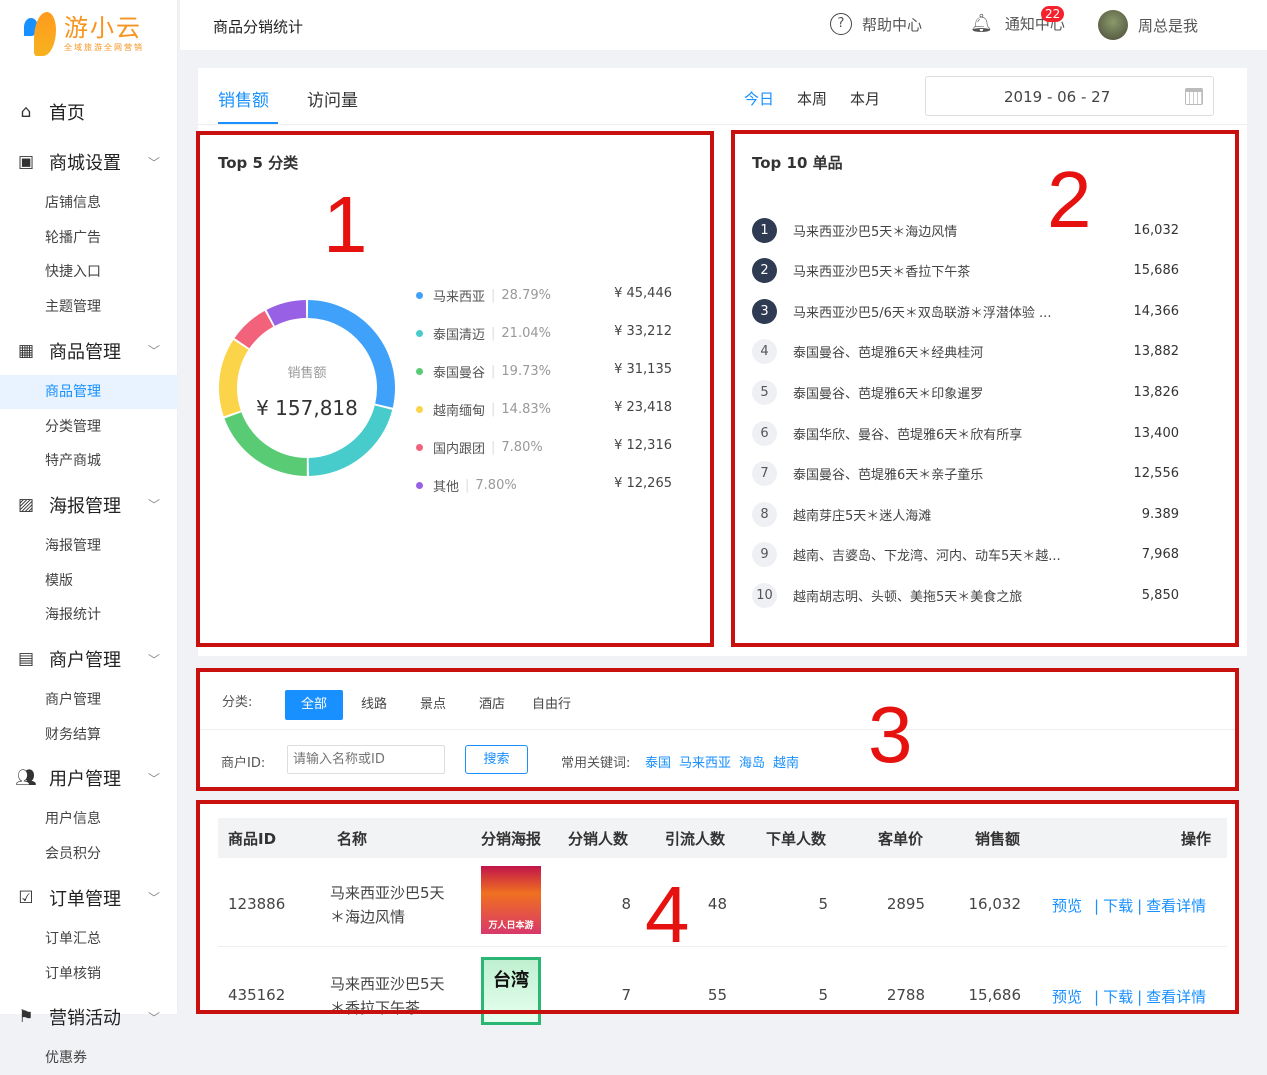 The height and width of the screenshot is (1075, 1267). I want to click on home-icon: ⌂, so click(26, 112).